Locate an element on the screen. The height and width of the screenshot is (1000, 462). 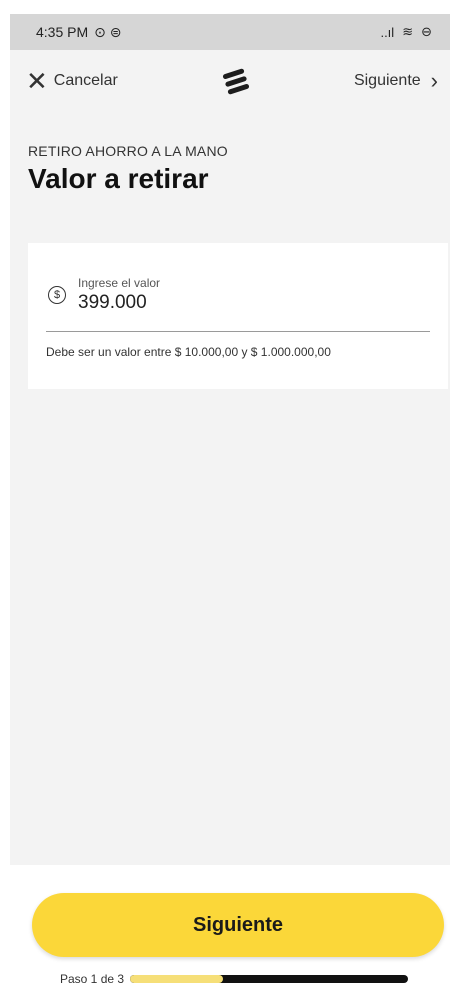
bank-logo-icon is located at coordinates (236, 81).